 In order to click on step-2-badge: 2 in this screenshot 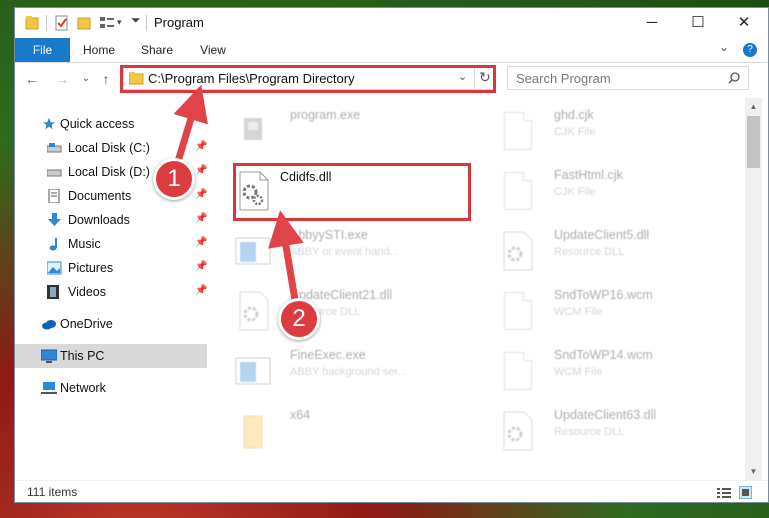, I will do `click(299, 319)`.